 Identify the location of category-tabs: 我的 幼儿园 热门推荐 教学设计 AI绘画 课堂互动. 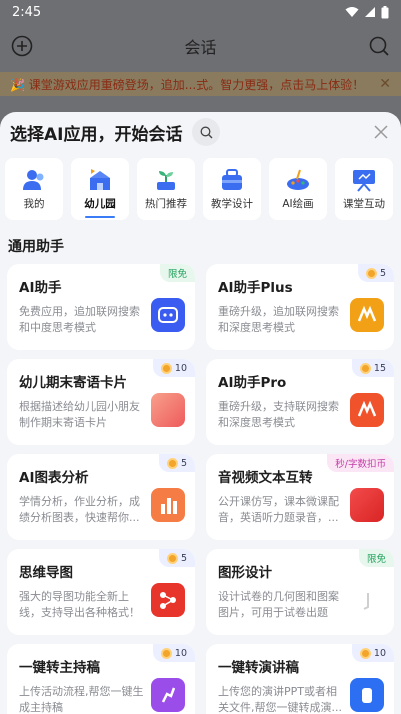
(200, 188).